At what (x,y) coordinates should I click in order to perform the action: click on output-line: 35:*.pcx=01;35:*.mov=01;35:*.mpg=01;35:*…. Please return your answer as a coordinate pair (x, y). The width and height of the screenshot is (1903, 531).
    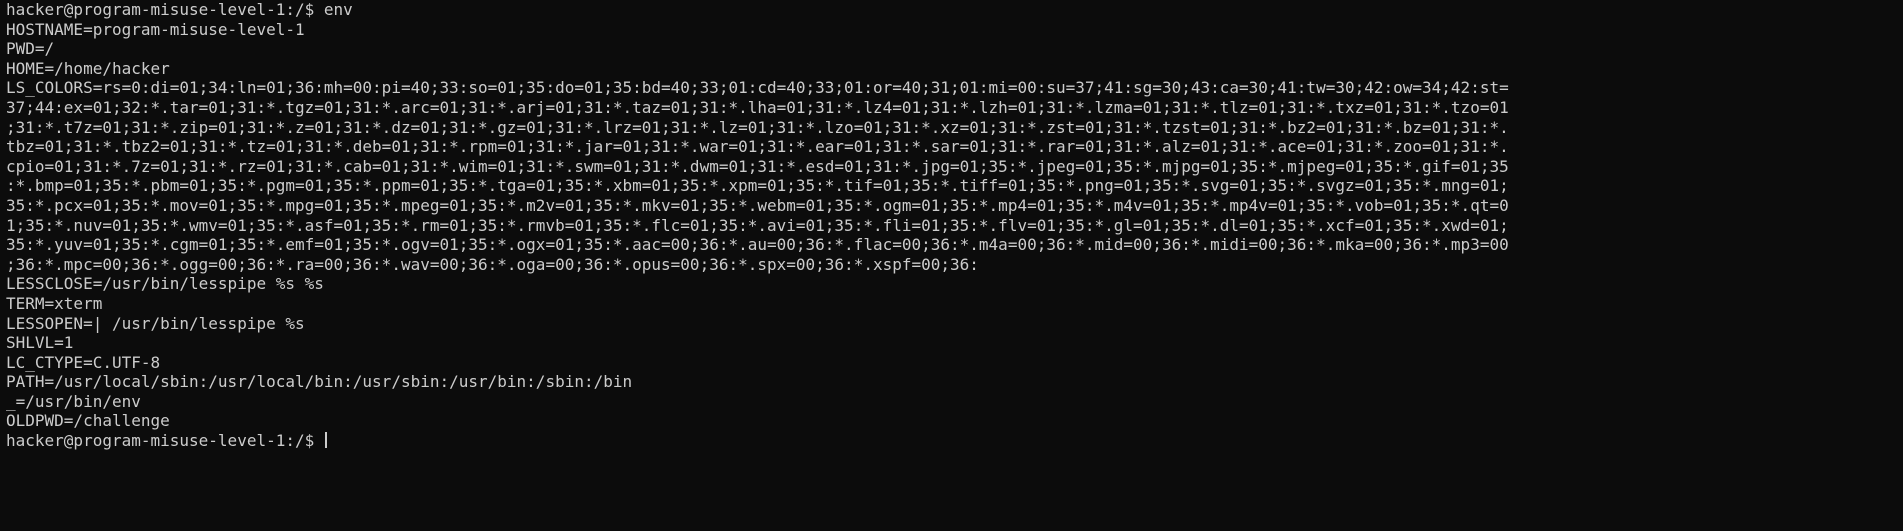
    Looking at the image, I should click on (757, 205).